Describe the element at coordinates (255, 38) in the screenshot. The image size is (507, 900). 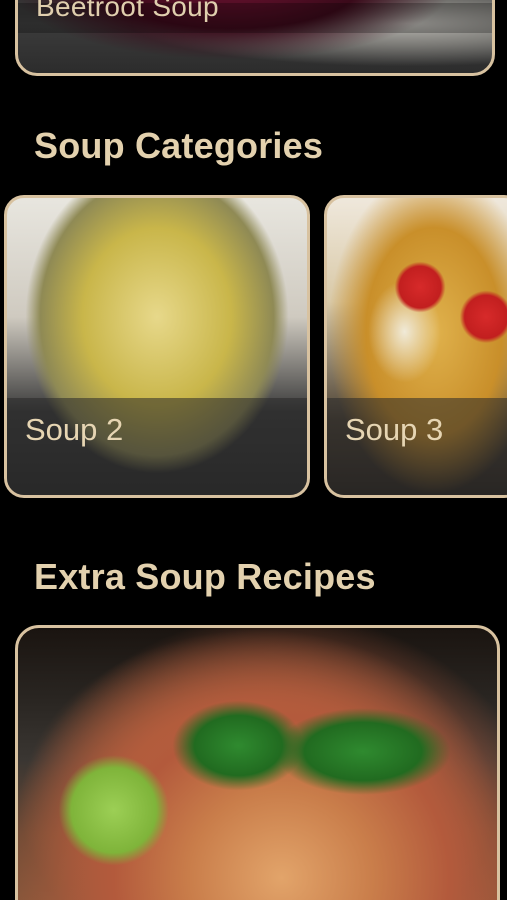
I see `featured-recipe-card: Beetroot Soup` at that location.